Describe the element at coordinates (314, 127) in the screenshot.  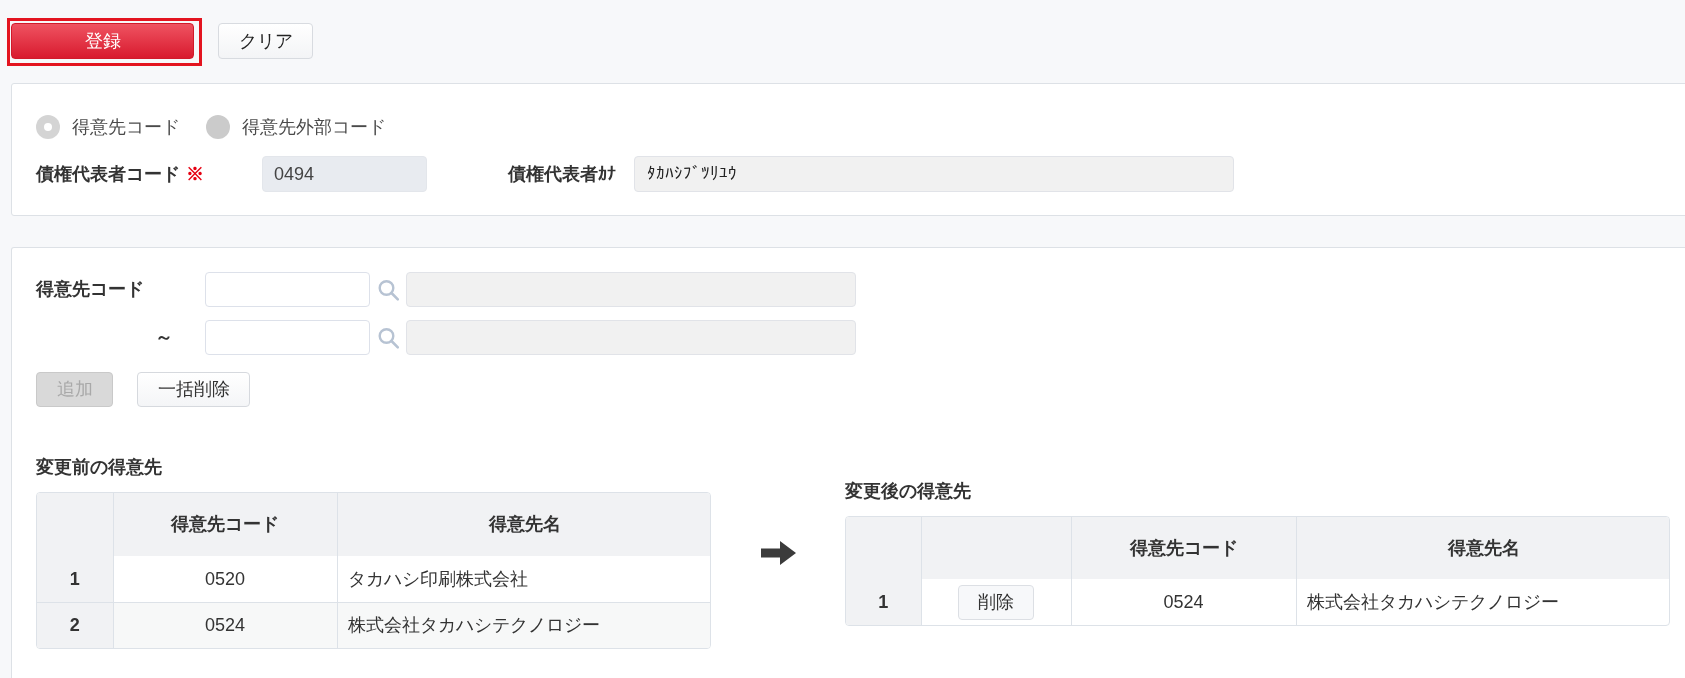
I see `radio-label: 得意先外部コード` at that location.